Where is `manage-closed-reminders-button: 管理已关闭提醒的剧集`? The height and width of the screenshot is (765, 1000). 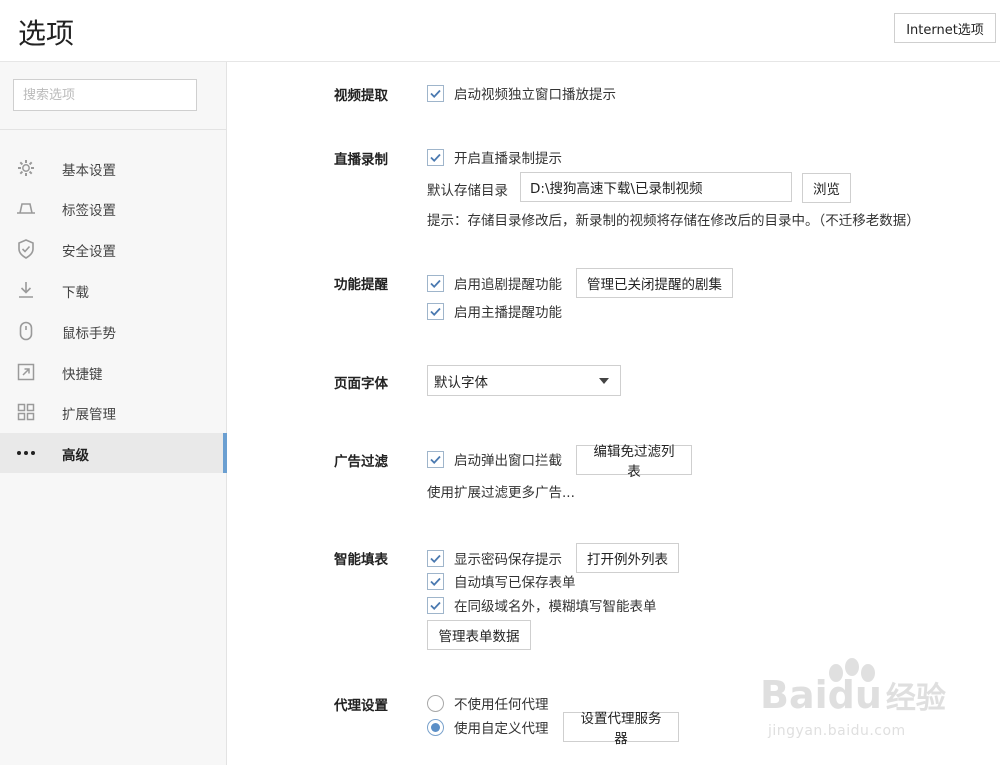
manage-closed-reminders-button: 管理已关闭提醒的剧集 is located at coordinates (654, 283).